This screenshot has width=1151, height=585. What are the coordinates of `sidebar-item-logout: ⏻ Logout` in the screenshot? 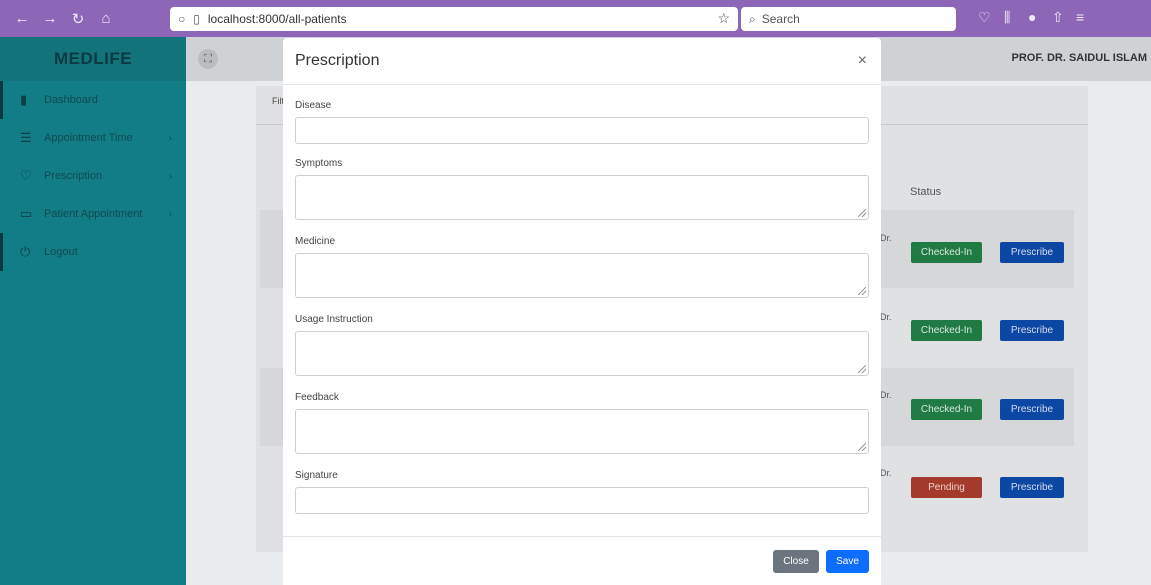 It's located at (93, 252).